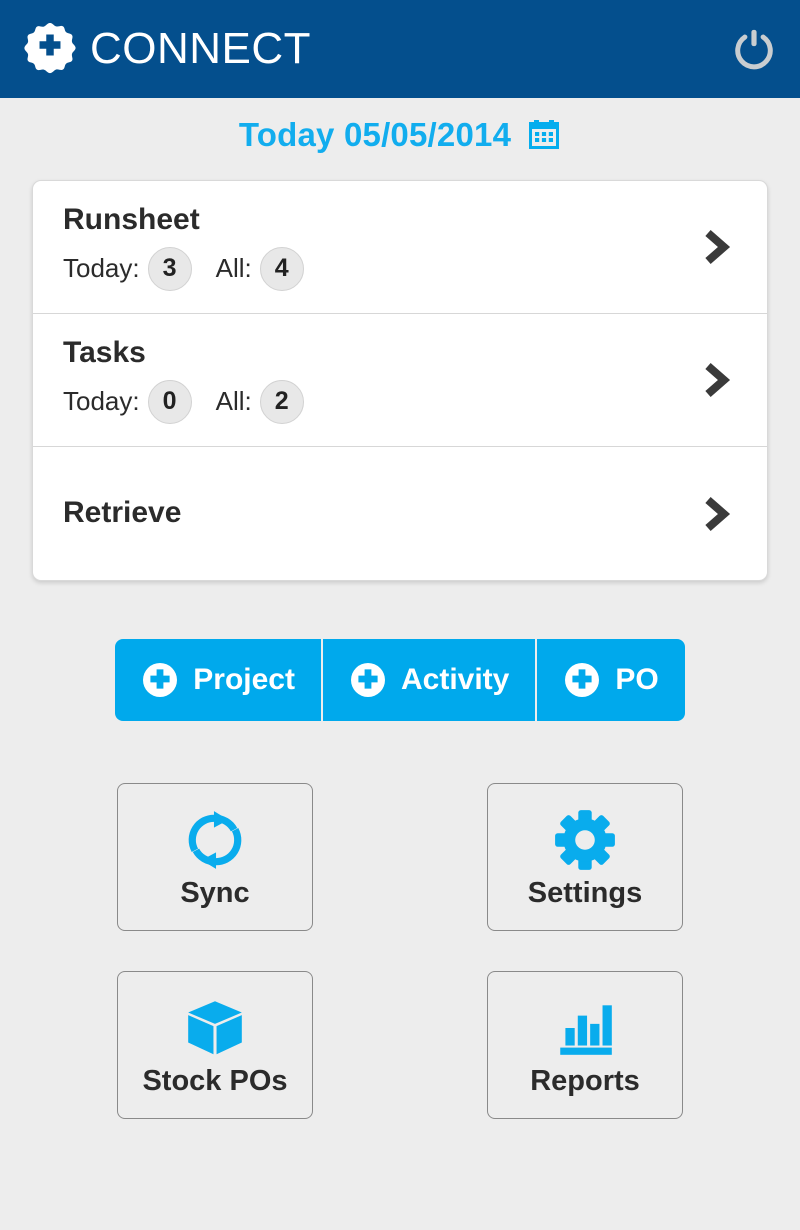  Describe the element at coordinates (381, 513) in the screenshot. I see `row-body: Retrieve` at that location.